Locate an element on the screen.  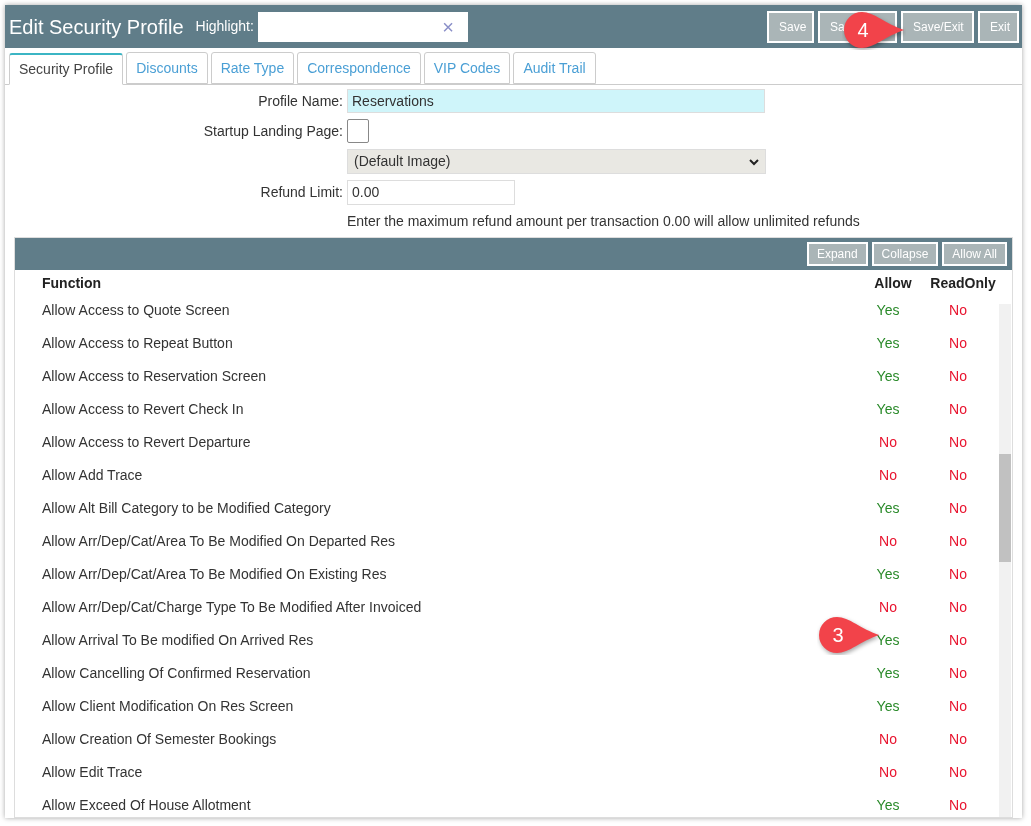
function-name: Allow Access to Reservation Screen is located at coordinates (154, 376).